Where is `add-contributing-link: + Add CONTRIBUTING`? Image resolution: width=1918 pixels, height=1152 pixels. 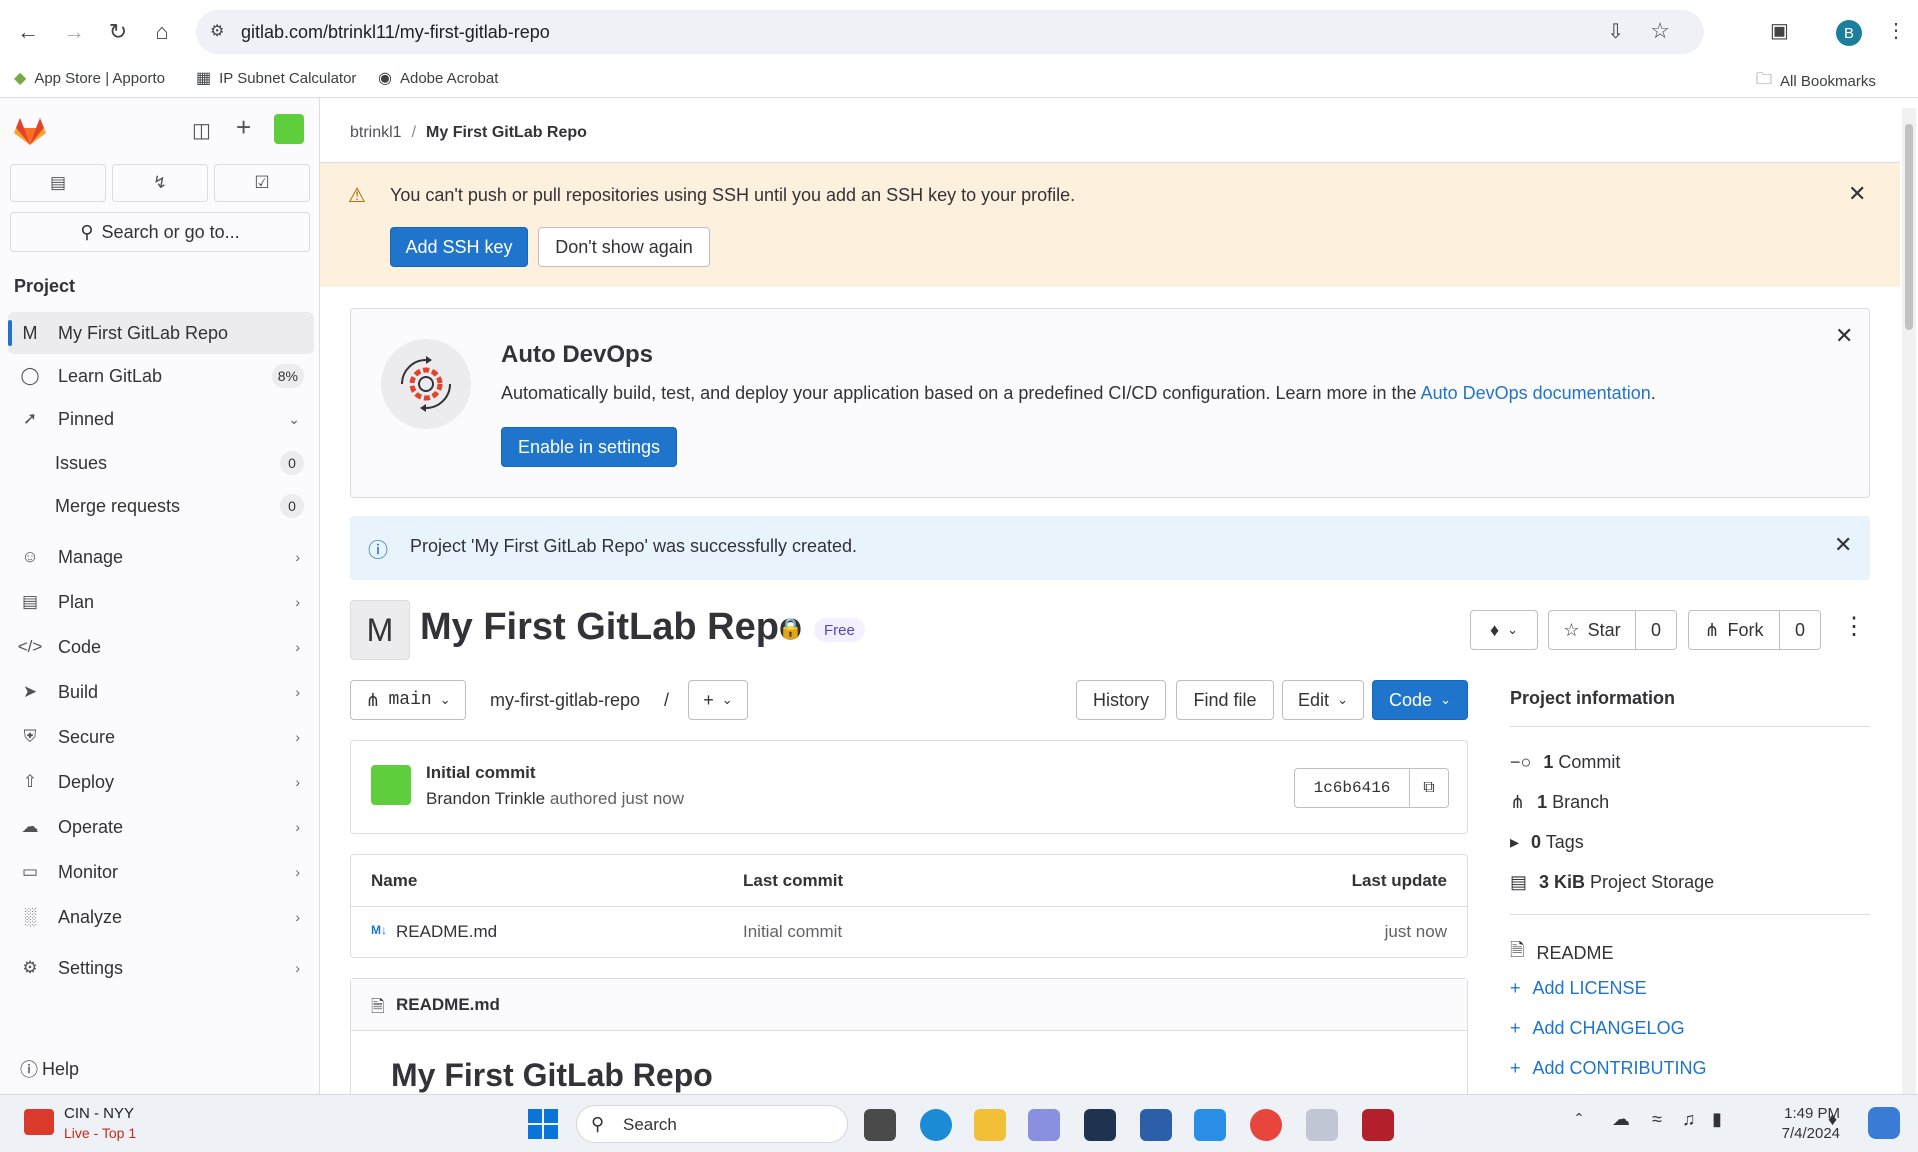
add-contributing-link: + Add CONTRIBUTING is located at coordinates (1608, 1068).